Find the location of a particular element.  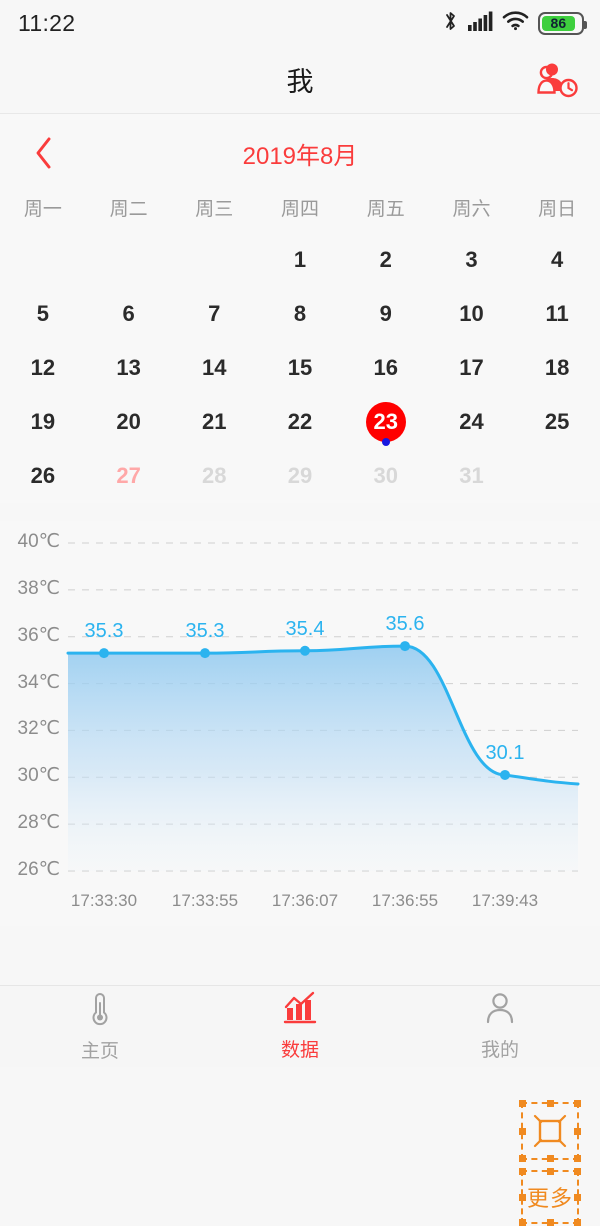

thermometer-icon is located at coordinates (100, 1010).